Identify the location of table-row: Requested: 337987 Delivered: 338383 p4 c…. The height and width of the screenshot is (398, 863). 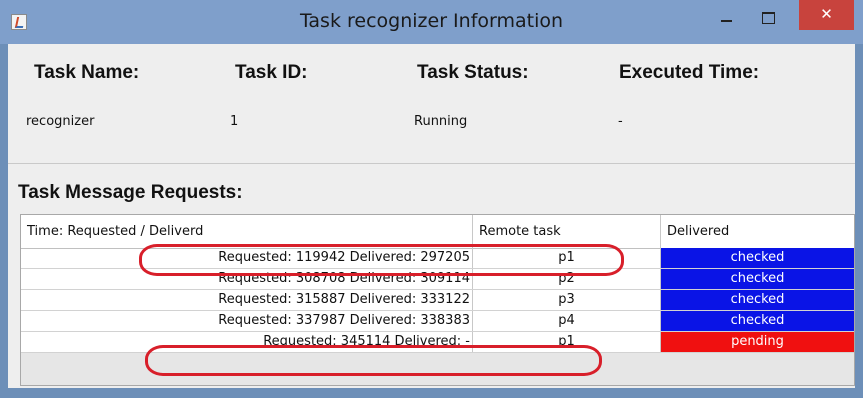
(437, 321).